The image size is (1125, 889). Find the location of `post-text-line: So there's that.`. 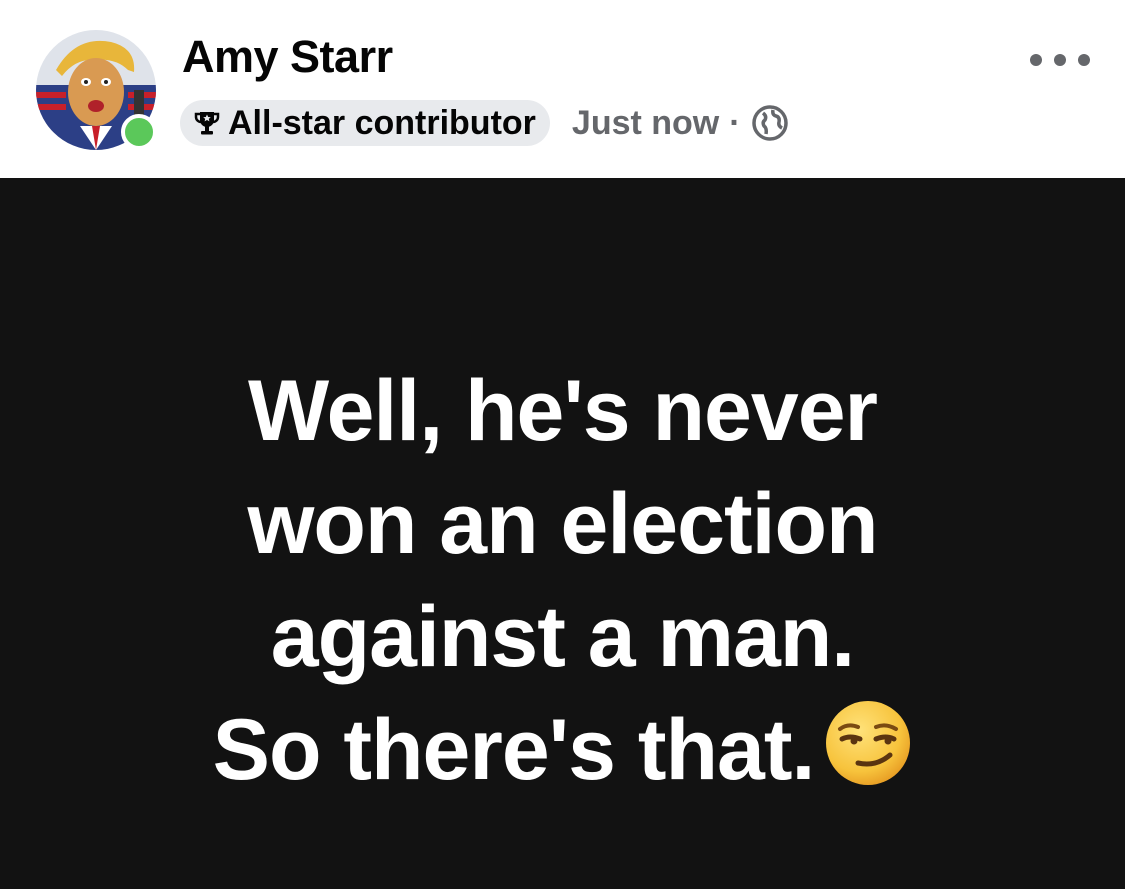

post-text-line: So there's that. is located at coordinates (514, 750).